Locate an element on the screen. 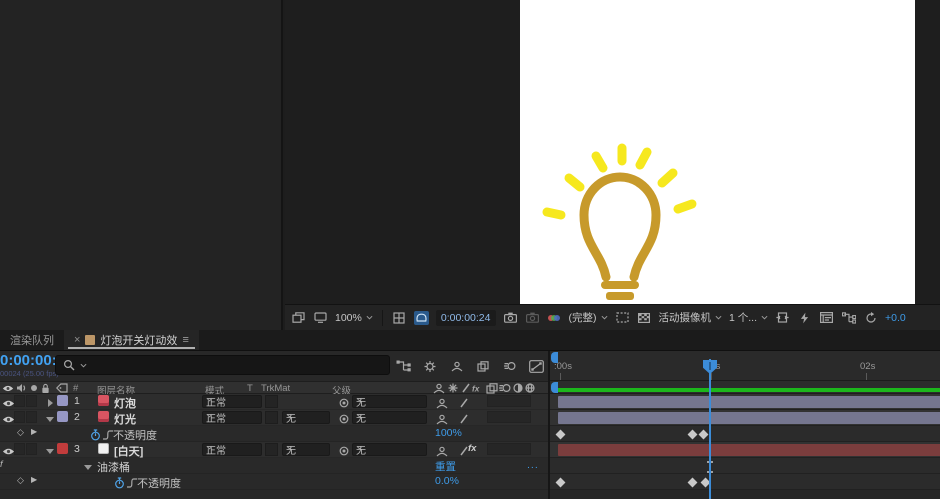 This screenshot has width=940, height=499. col-trkmat: TrkMat is located at coordinates (275, 388).